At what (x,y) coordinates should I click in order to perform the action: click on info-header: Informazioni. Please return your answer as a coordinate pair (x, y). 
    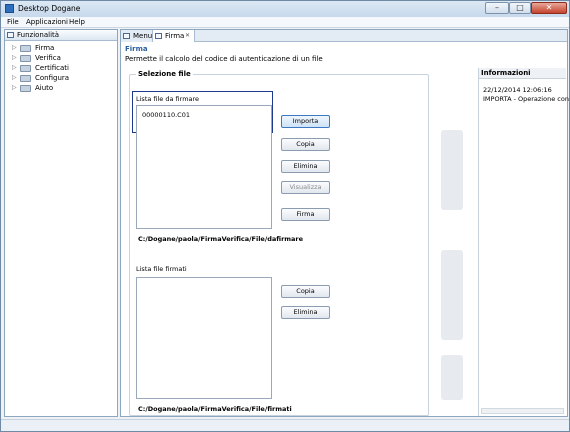
    Looking at the image, I should click on (522, 73).